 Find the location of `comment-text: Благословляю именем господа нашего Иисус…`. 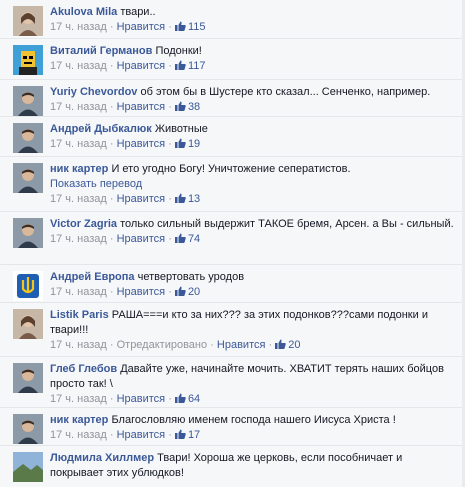

comment-text: Благословляю именем господа нашего Иисус… is located at coordinates (253, 420).